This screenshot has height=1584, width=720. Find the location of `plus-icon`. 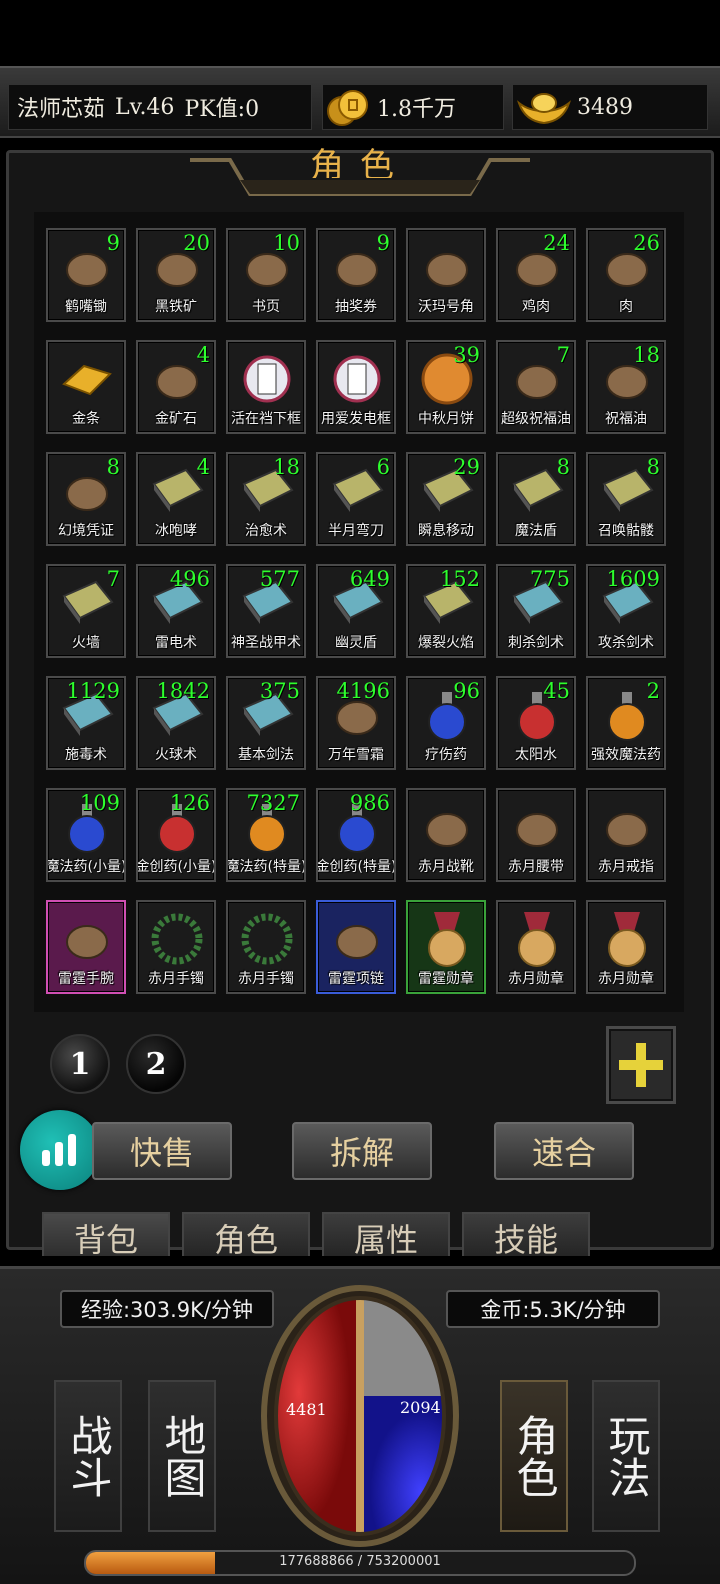

plus-icon is located at coordinates (641, 1065).